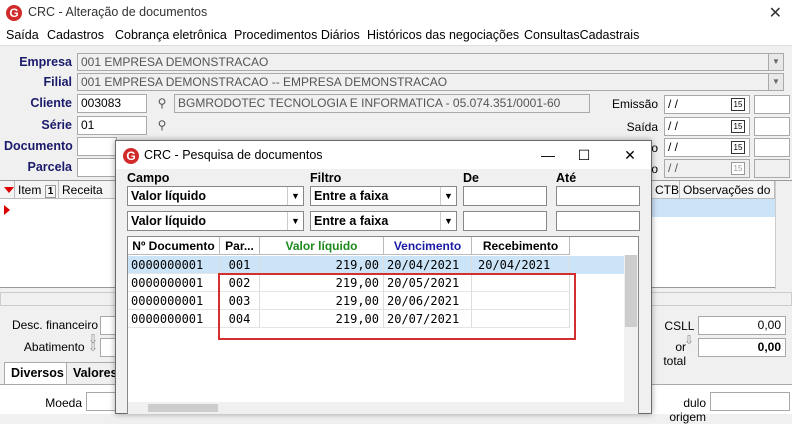 This screenshot has height=424, width=792. Describe the element at coordinates (92, 347) in the screenshot. I see `arrow-down-icon: ⇩` at that location.